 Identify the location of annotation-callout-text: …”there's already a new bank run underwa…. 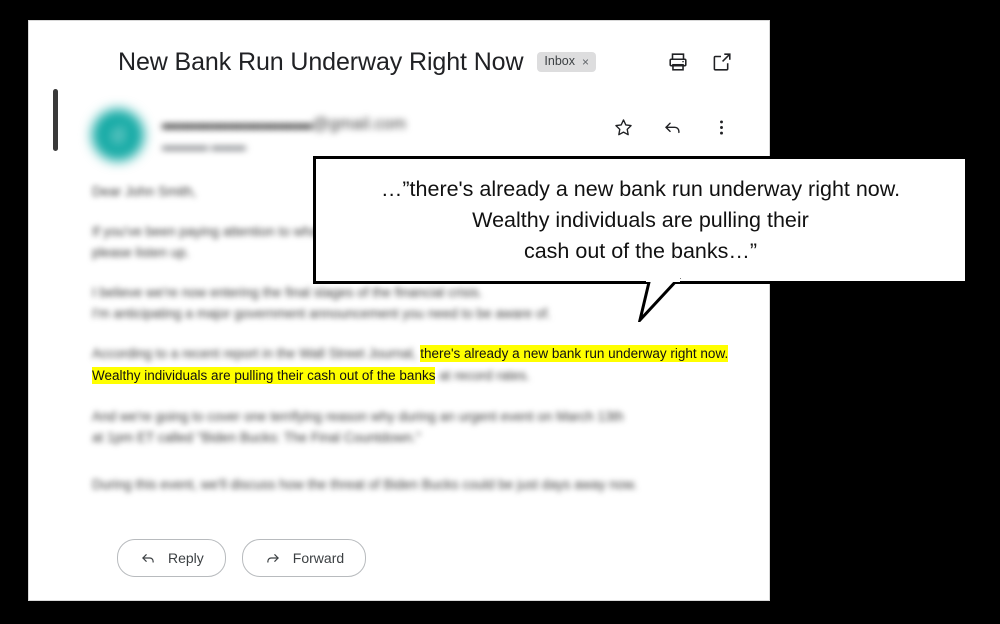
(640, 219).